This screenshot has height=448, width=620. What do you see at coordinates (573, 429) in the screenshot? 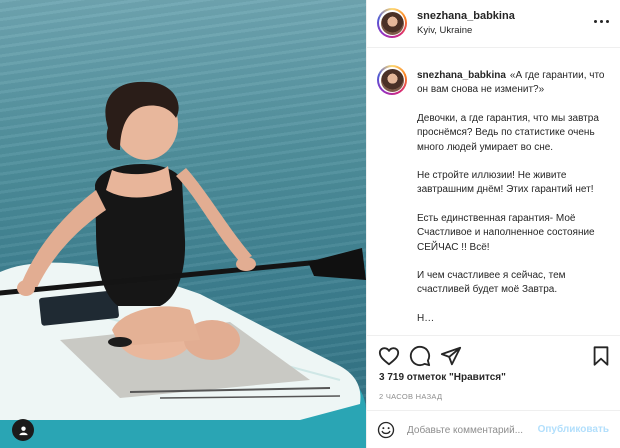
I see `publish-comment-button: Опубликовать` at bounding box center [573, 429].